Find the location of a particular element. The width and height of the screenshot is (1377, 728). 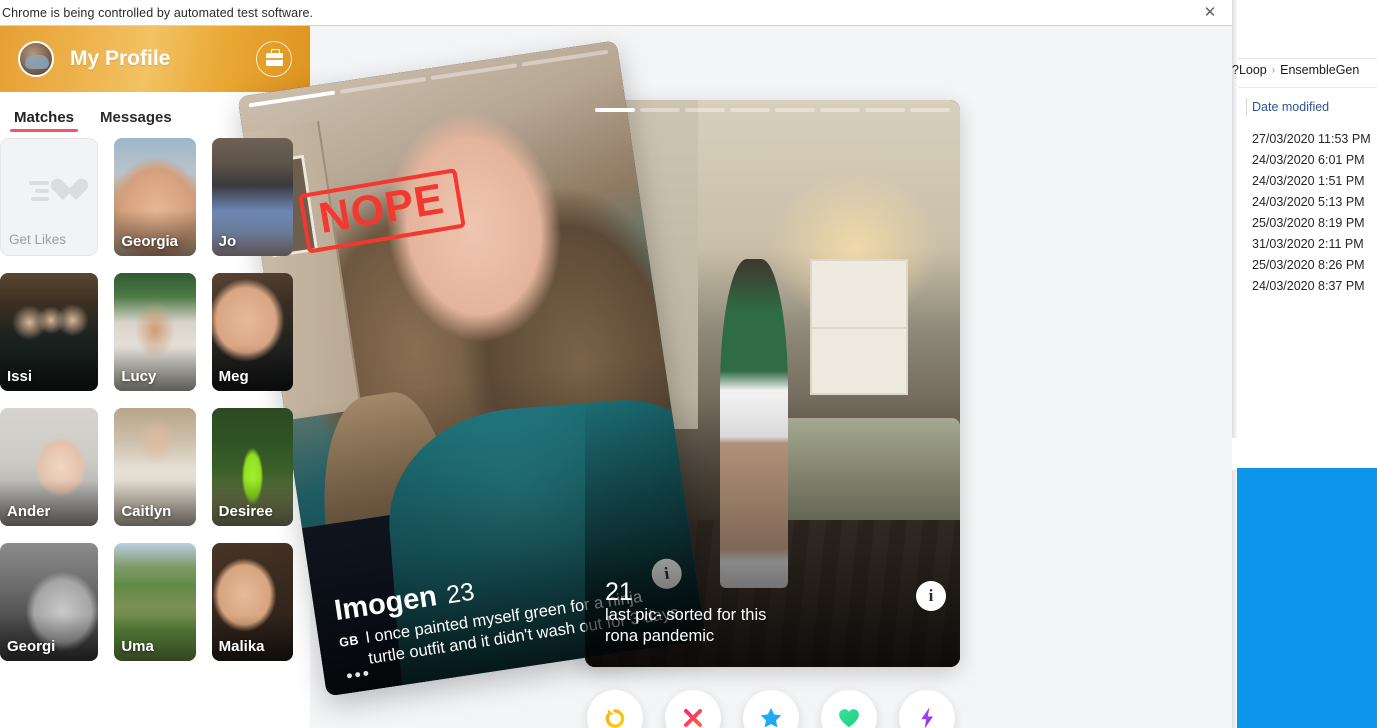

nope-button is located at coordinates (693, 709).